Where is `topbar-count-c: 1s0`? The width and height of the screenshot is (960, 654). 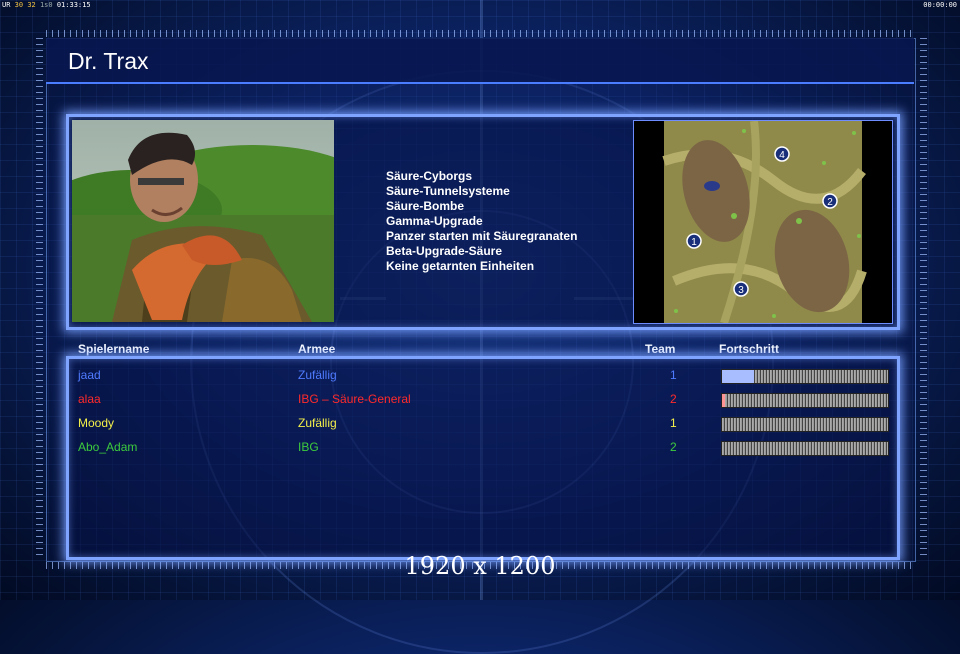 topbar-count-c: 1s0 is located at coordinates (46, 5).